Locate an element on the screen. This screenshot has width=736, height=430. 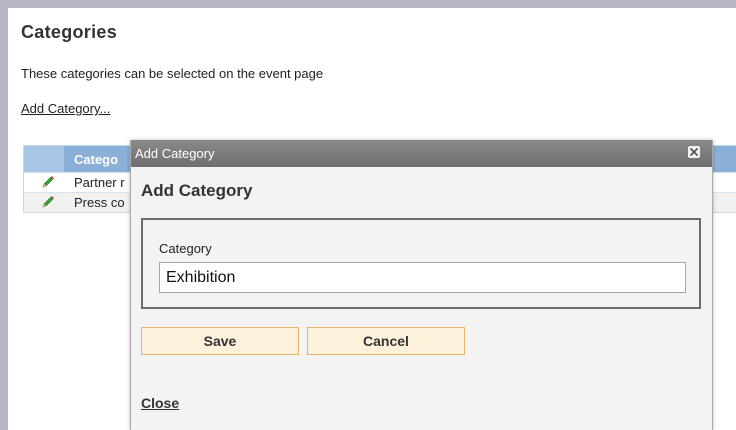
dialog-heading: Add Category is located at coordinates (197, 190).